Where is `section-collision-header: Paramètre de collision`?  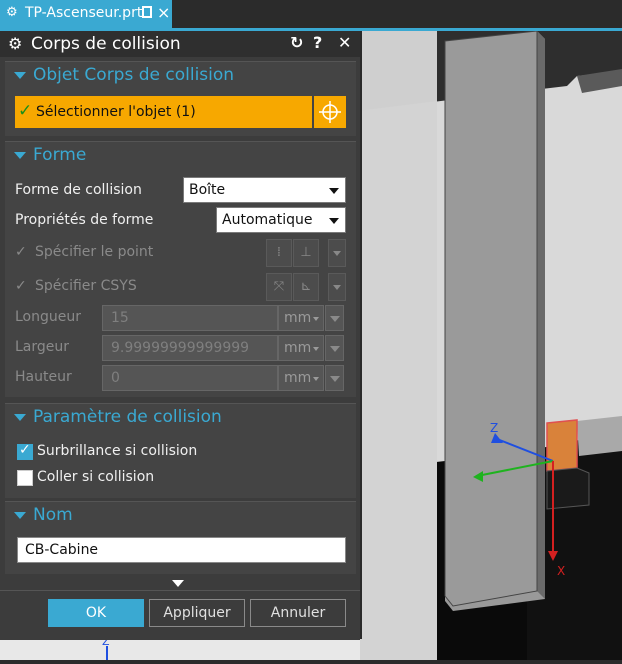 section-collision-header: Paramètre de collision is located at coordinates (180, 418).